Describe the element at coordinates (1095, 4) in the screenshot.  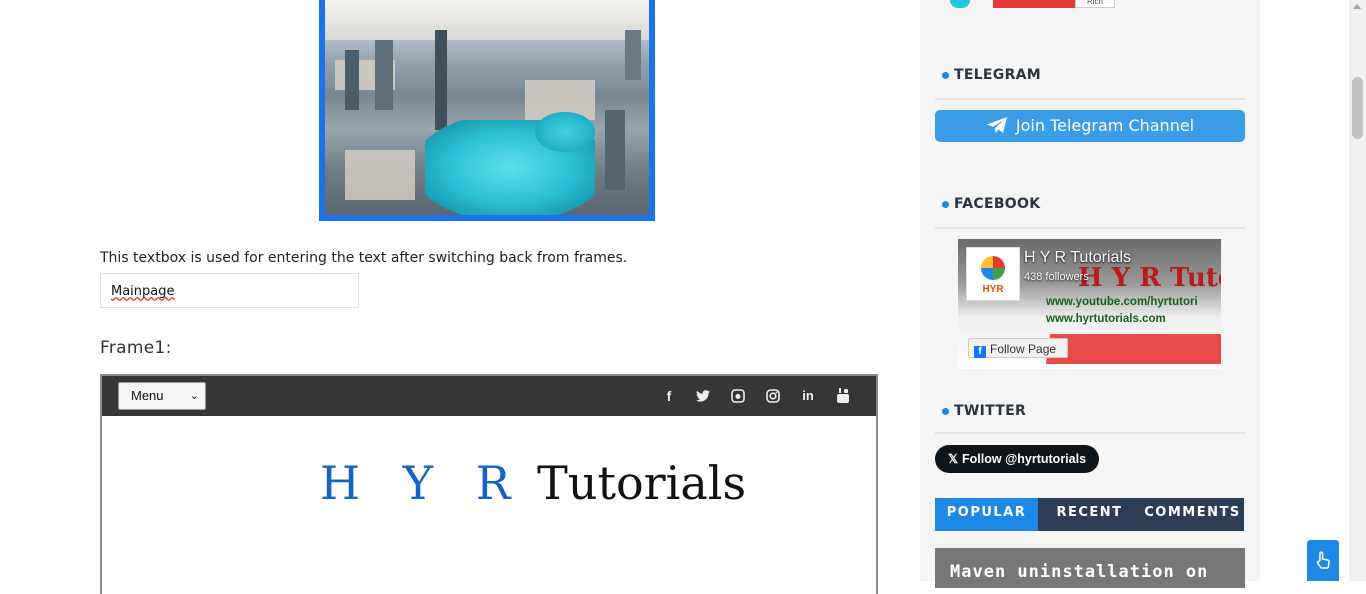
I see `top-widget-count: Rich` at that location.